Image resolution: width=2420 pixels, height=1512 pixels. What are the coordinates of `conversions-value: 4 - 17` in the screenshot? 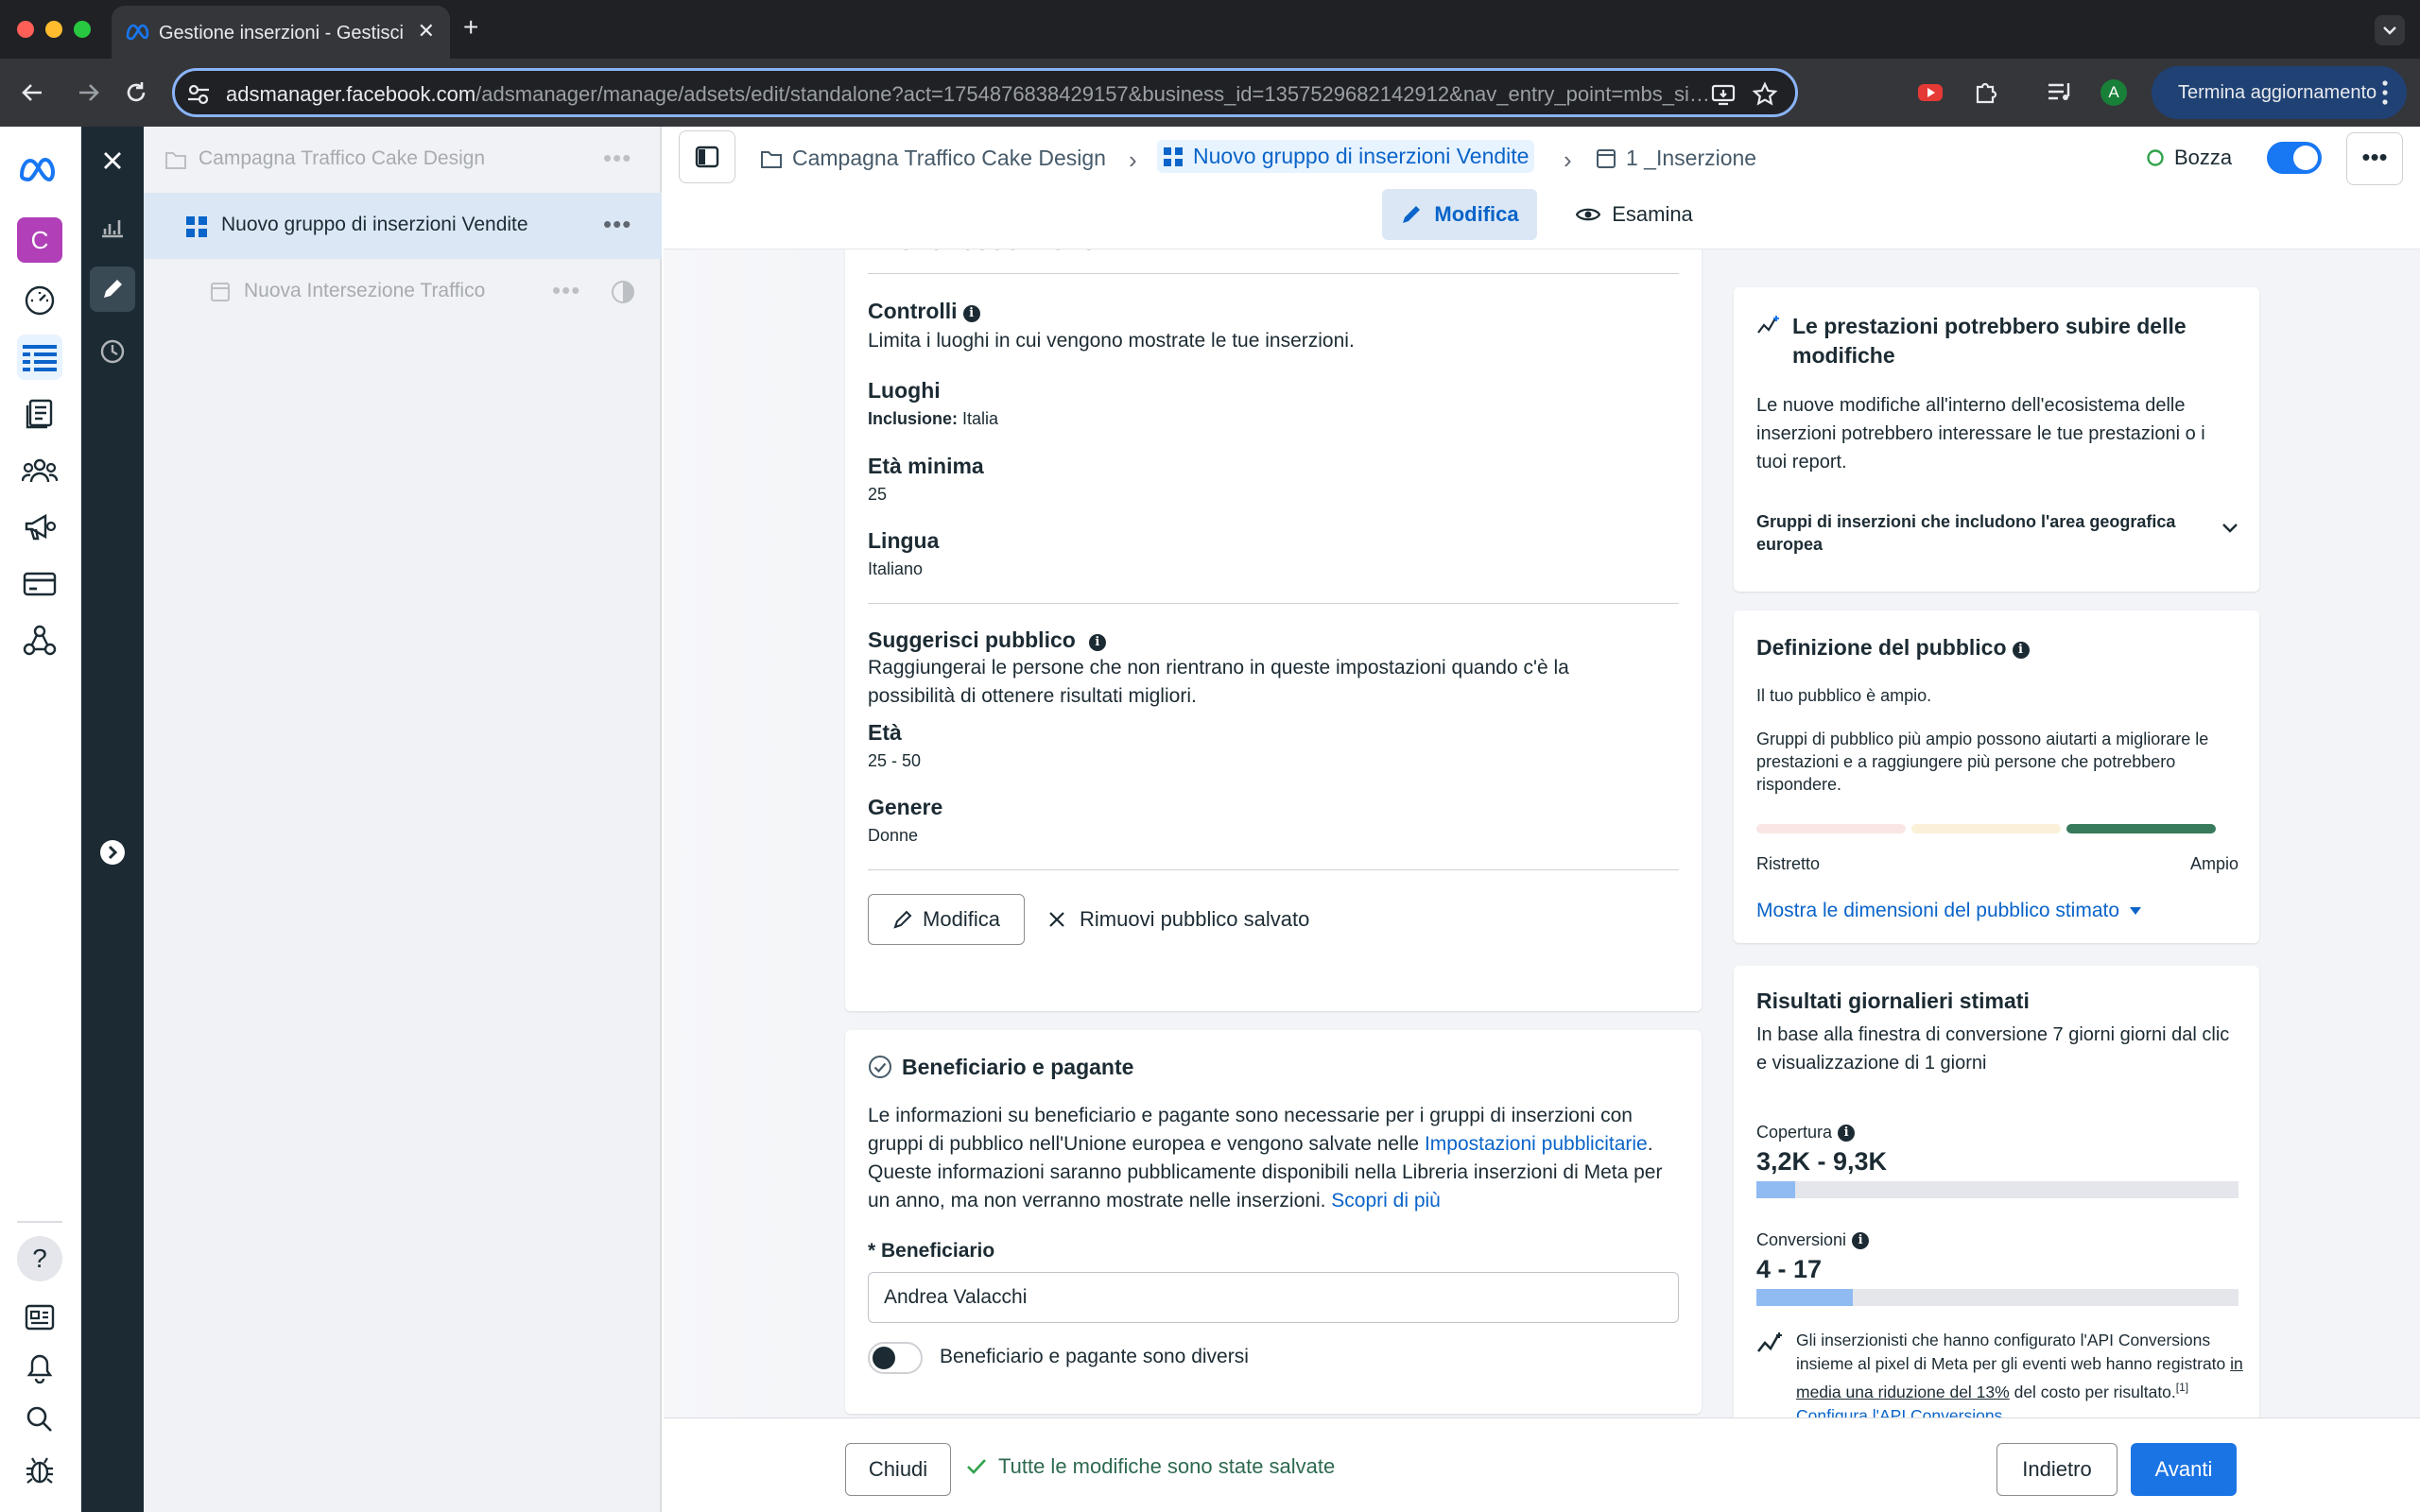 It's located at (1789, 1269).